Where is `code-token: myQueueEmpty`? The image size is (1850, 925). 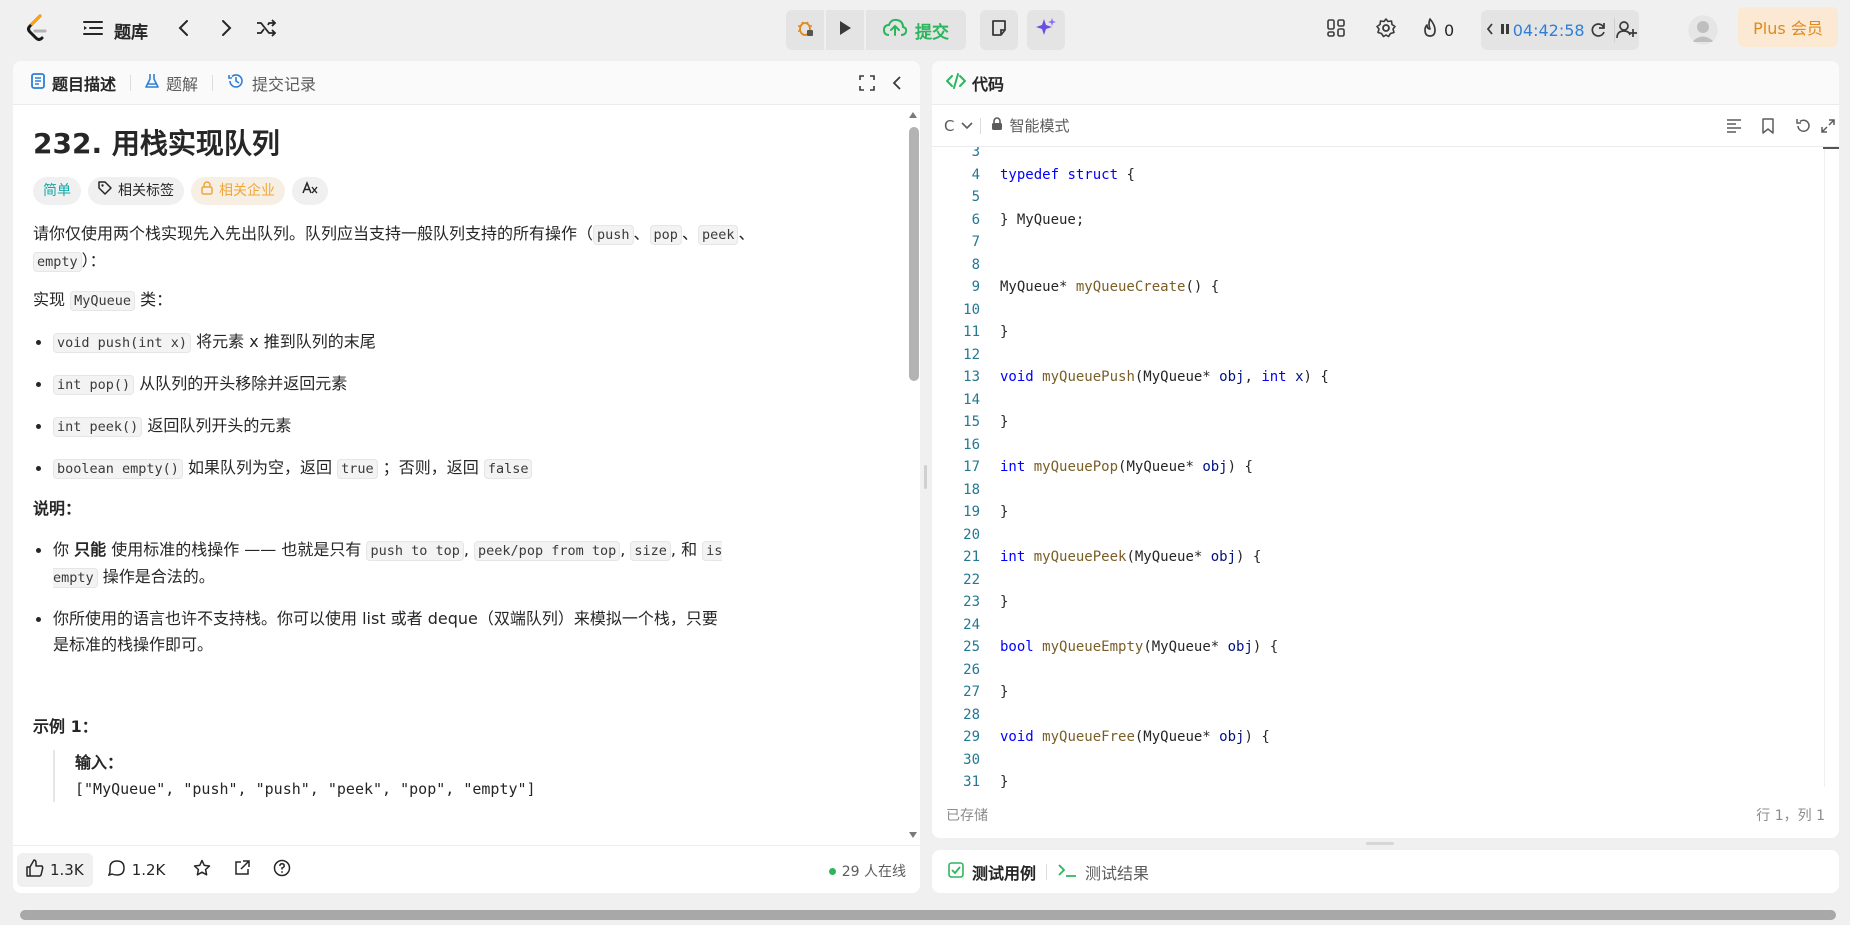
code-token: myQueueEmpty is located at coordinates (1093, 647).